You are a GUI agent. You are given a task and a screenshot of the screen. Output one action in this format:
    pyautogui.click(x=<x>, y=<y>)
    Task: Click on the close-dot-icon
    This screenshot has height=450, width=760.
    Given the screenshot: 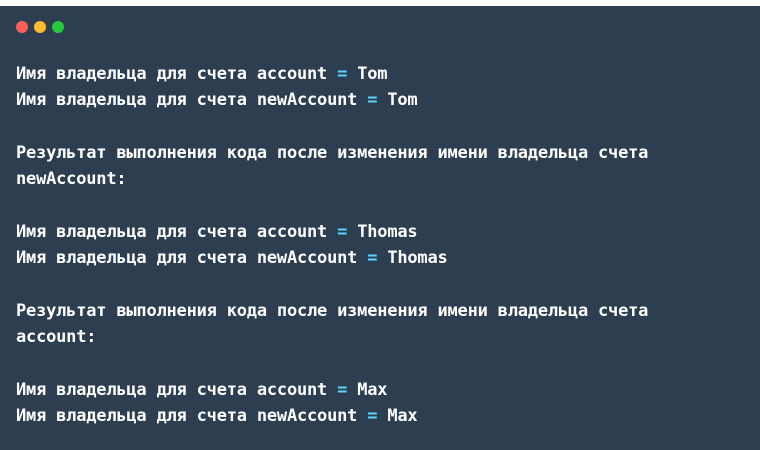 What is the action you would take?
    pyautogui.click(x=22, y=27)
    